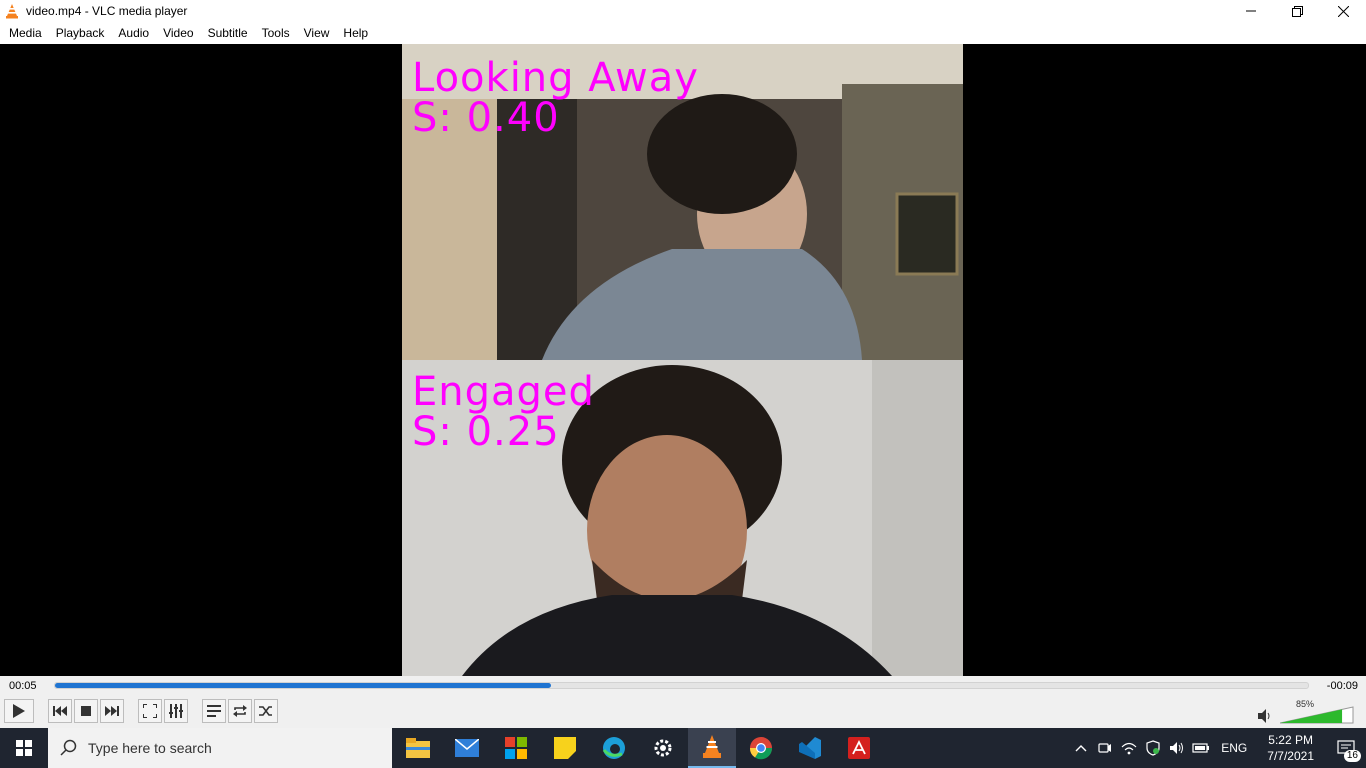  Describe the element at coordinates (12, 11) in the screenshot. I see `vlc-cone-icon` at that location.